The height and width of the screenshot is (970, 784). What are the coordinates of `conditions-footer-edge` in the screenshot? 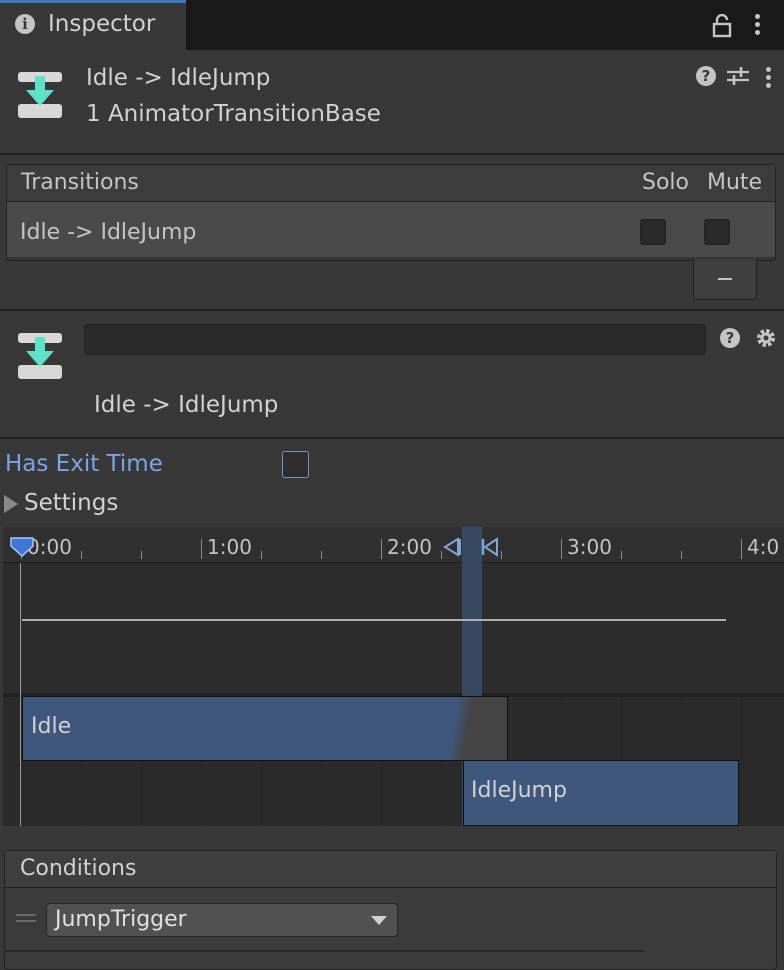 It's located at (324, 951).